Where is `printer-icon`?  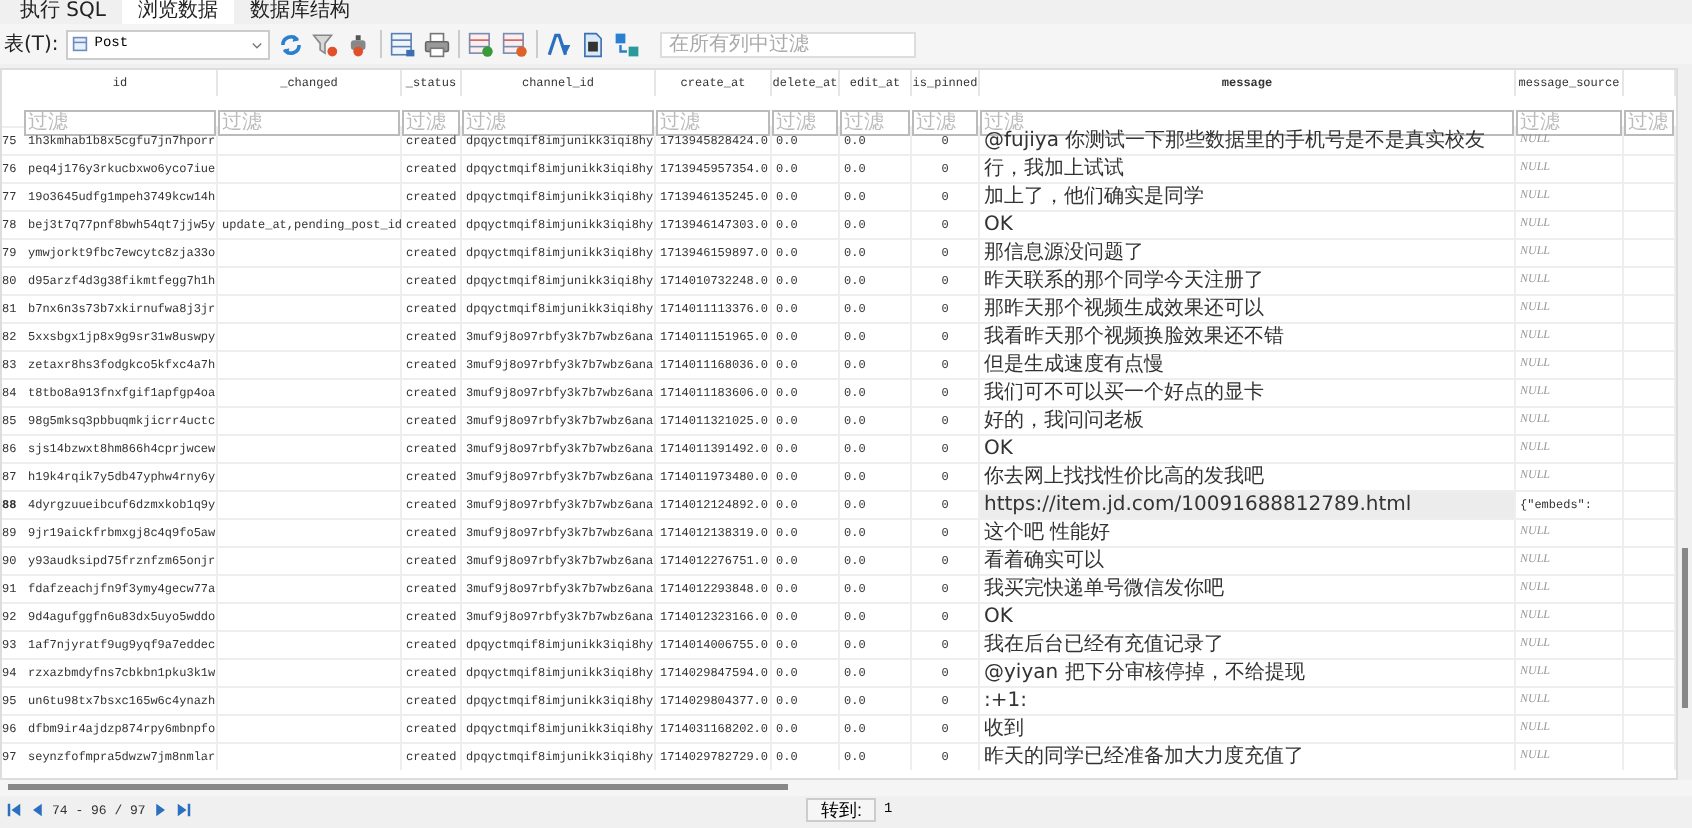 printer-icon is located at coordinates (437, 44).